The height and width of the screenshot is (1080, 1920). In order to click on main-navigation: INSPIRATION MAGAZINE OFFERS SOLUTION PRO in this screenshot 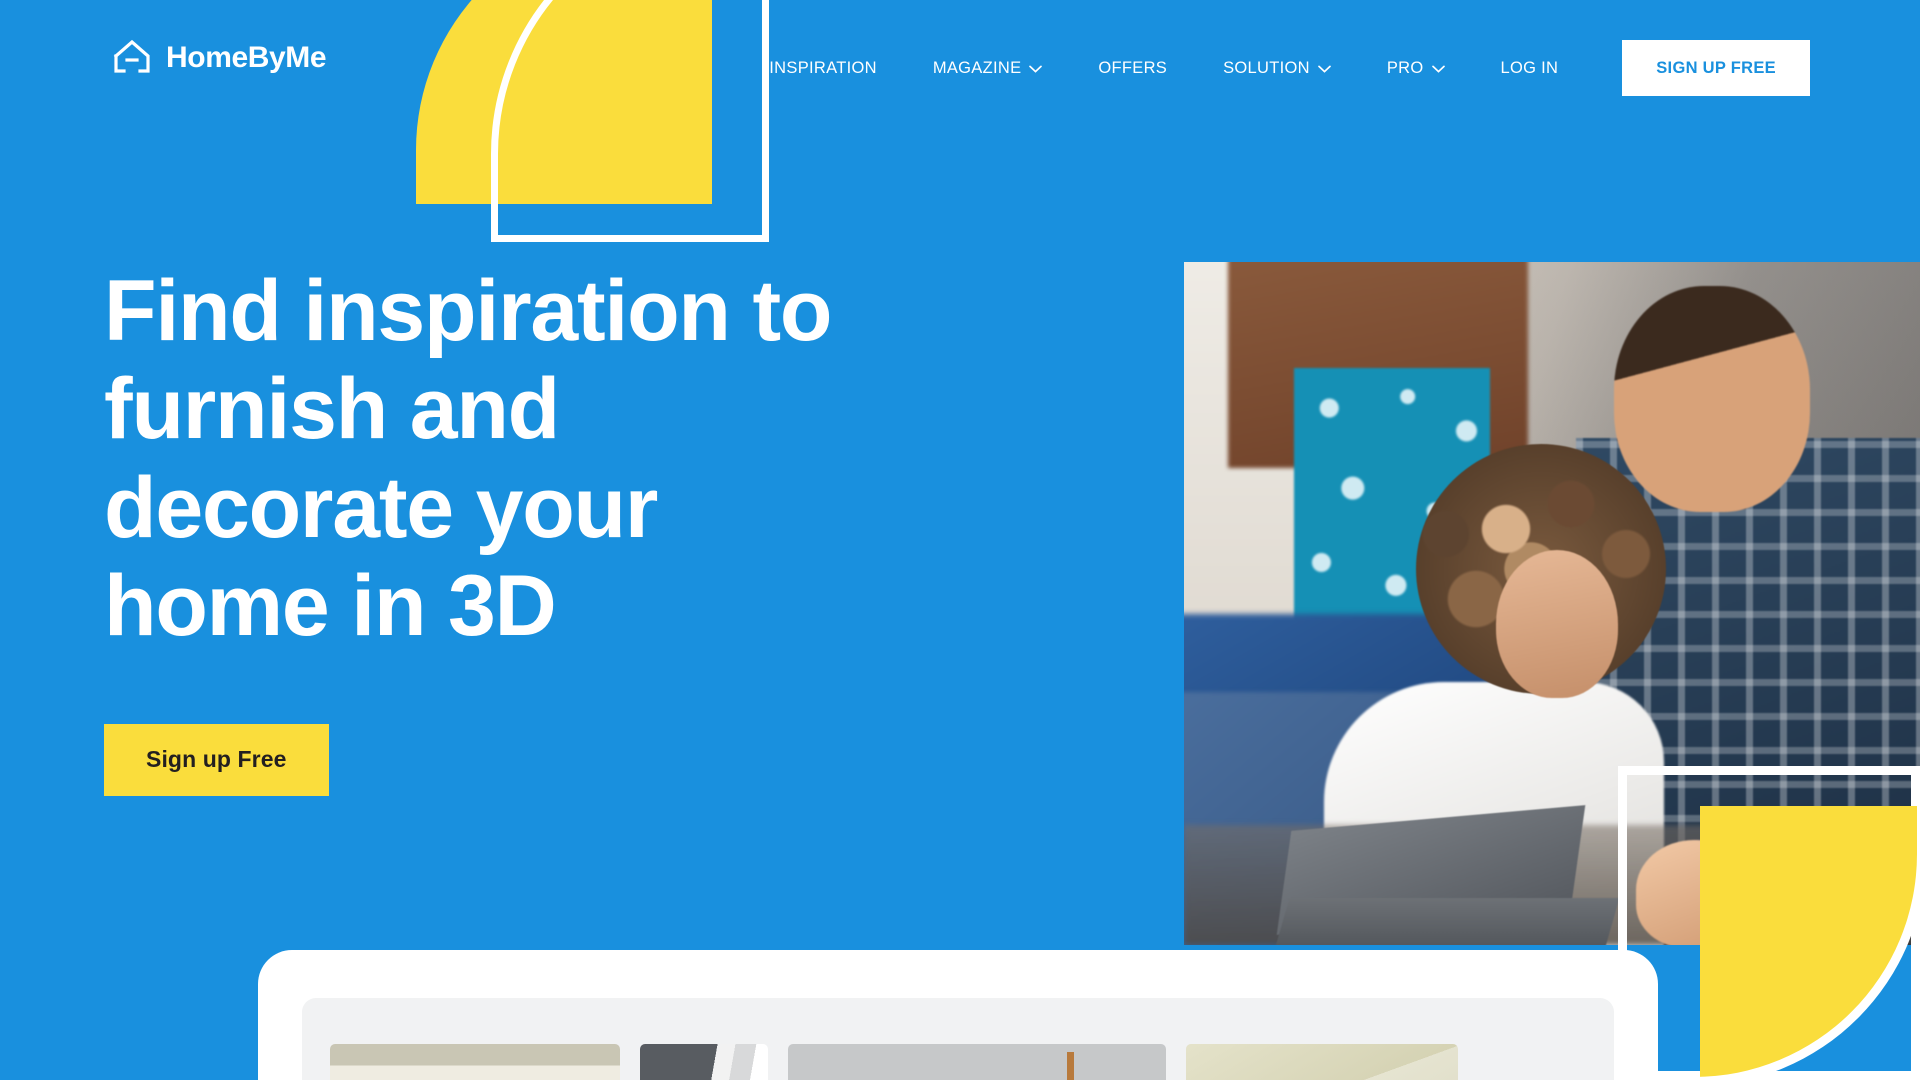, I will do `click(1275, 68)`.